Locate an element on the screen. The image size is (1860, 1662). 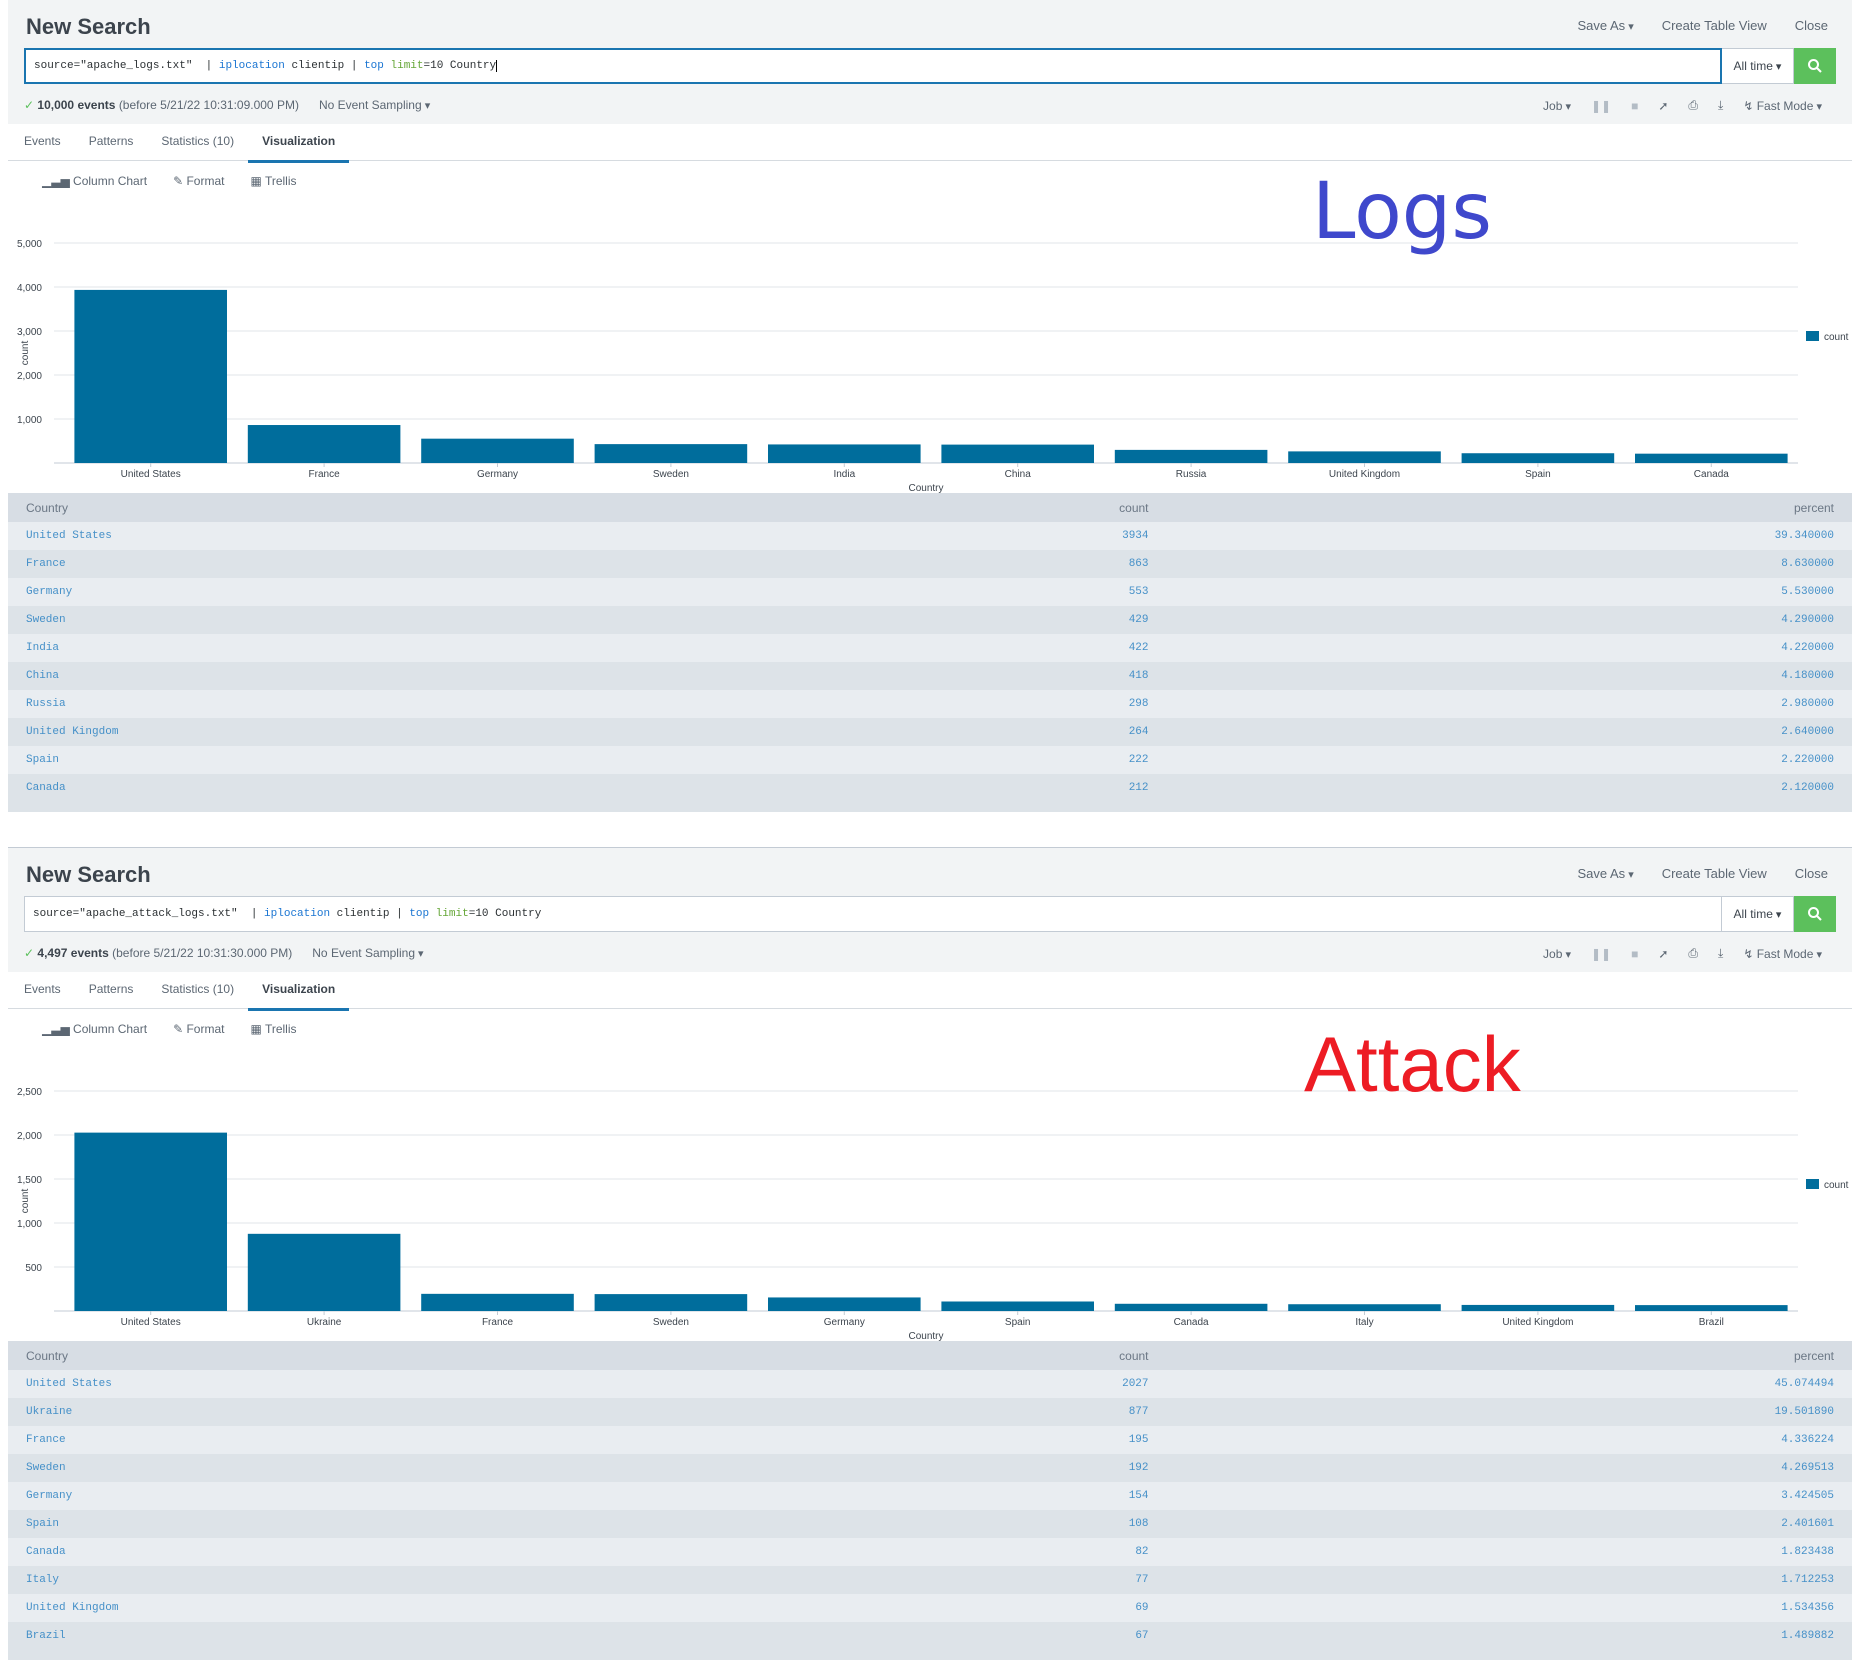
trellis-label: Trellis is located at coordinates (280, 1029).